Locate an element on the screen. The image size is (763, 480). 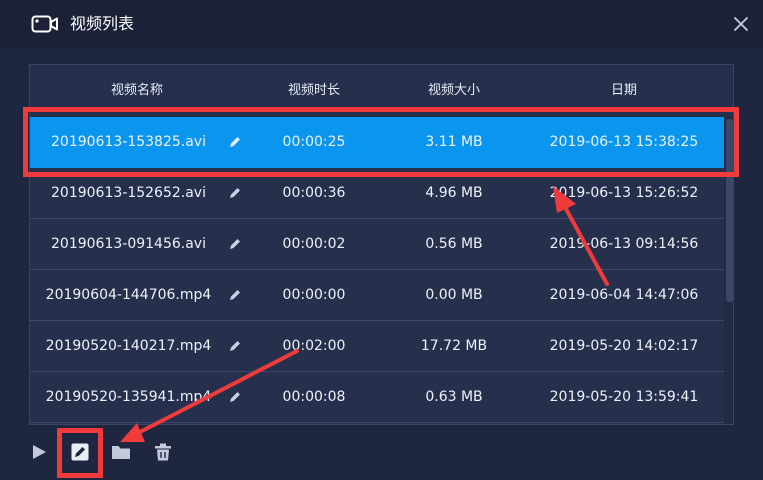
title-bar: 视频列表 is located at coordinates (381, 24).